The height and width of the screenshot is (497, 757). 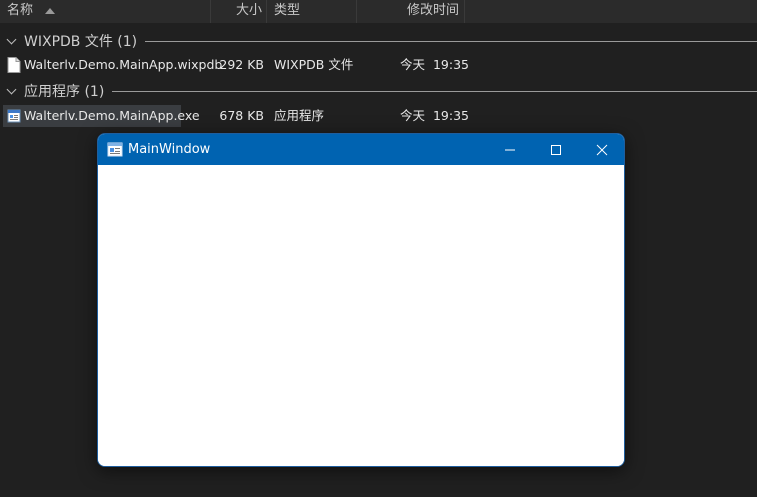 I want to click on group-header-application: 应用程序 (1), so click(x=381, y=91).